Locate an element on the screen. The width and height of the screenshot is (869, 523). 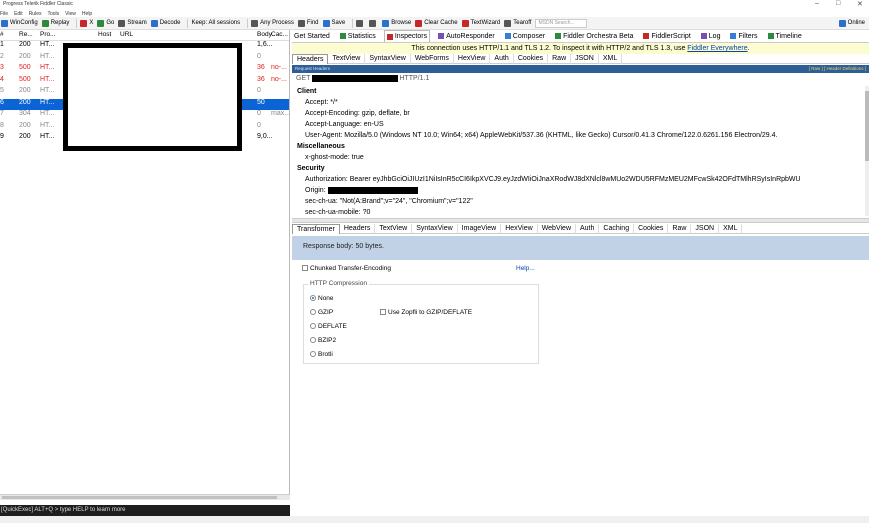
response-tab-cookies: Cookies is located at coordinates (651, 228).